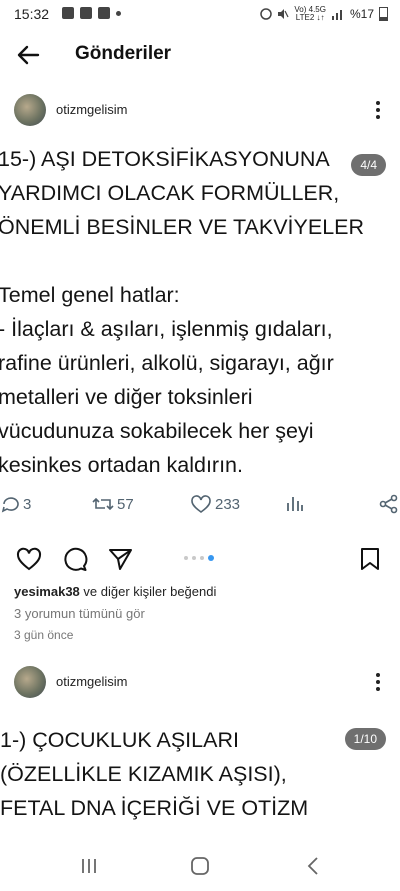 The height and width of the screenshot is (891, 400). I want to click on media-line: FETAL DNA İÇERİĞİ VE OTİZM, so click(154, 808).